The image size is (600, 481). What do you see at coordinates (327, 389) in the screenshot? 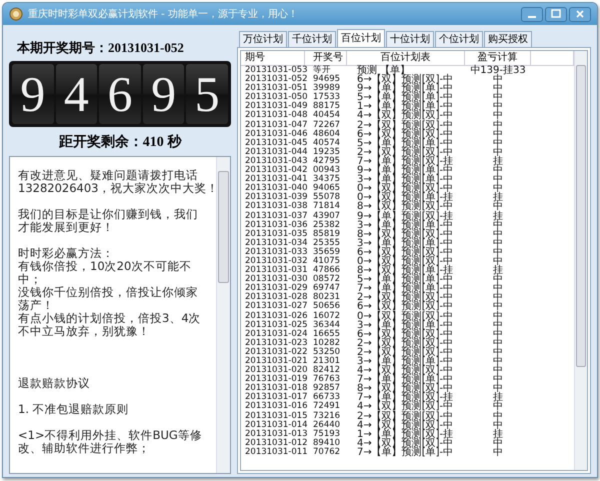
I see `table-cell-text: 92857` at bounding box center [327, 389].